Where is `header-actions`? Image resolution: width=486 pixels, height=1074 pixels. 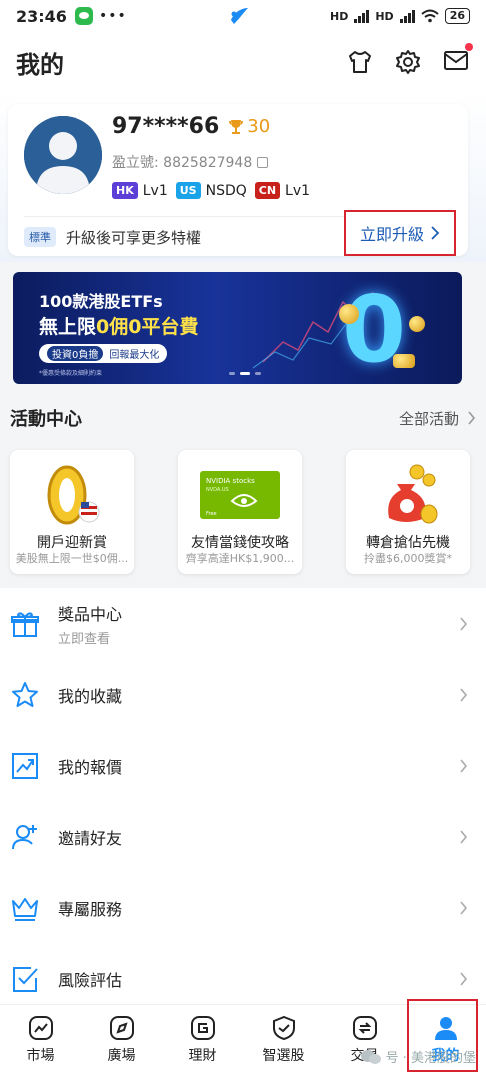 header-actions is located at coordinates (409, 60).